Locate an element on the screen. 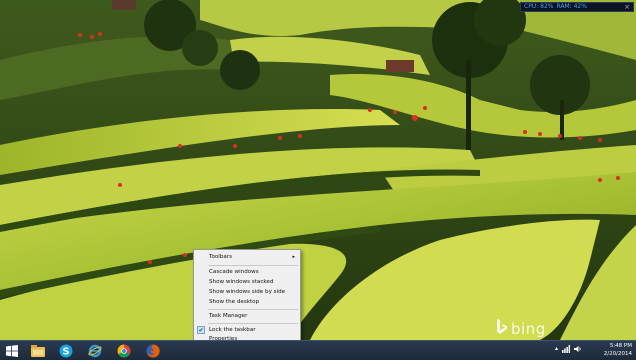  submenu-arrow-icon: ▸ is located at coordinates (293, 257).